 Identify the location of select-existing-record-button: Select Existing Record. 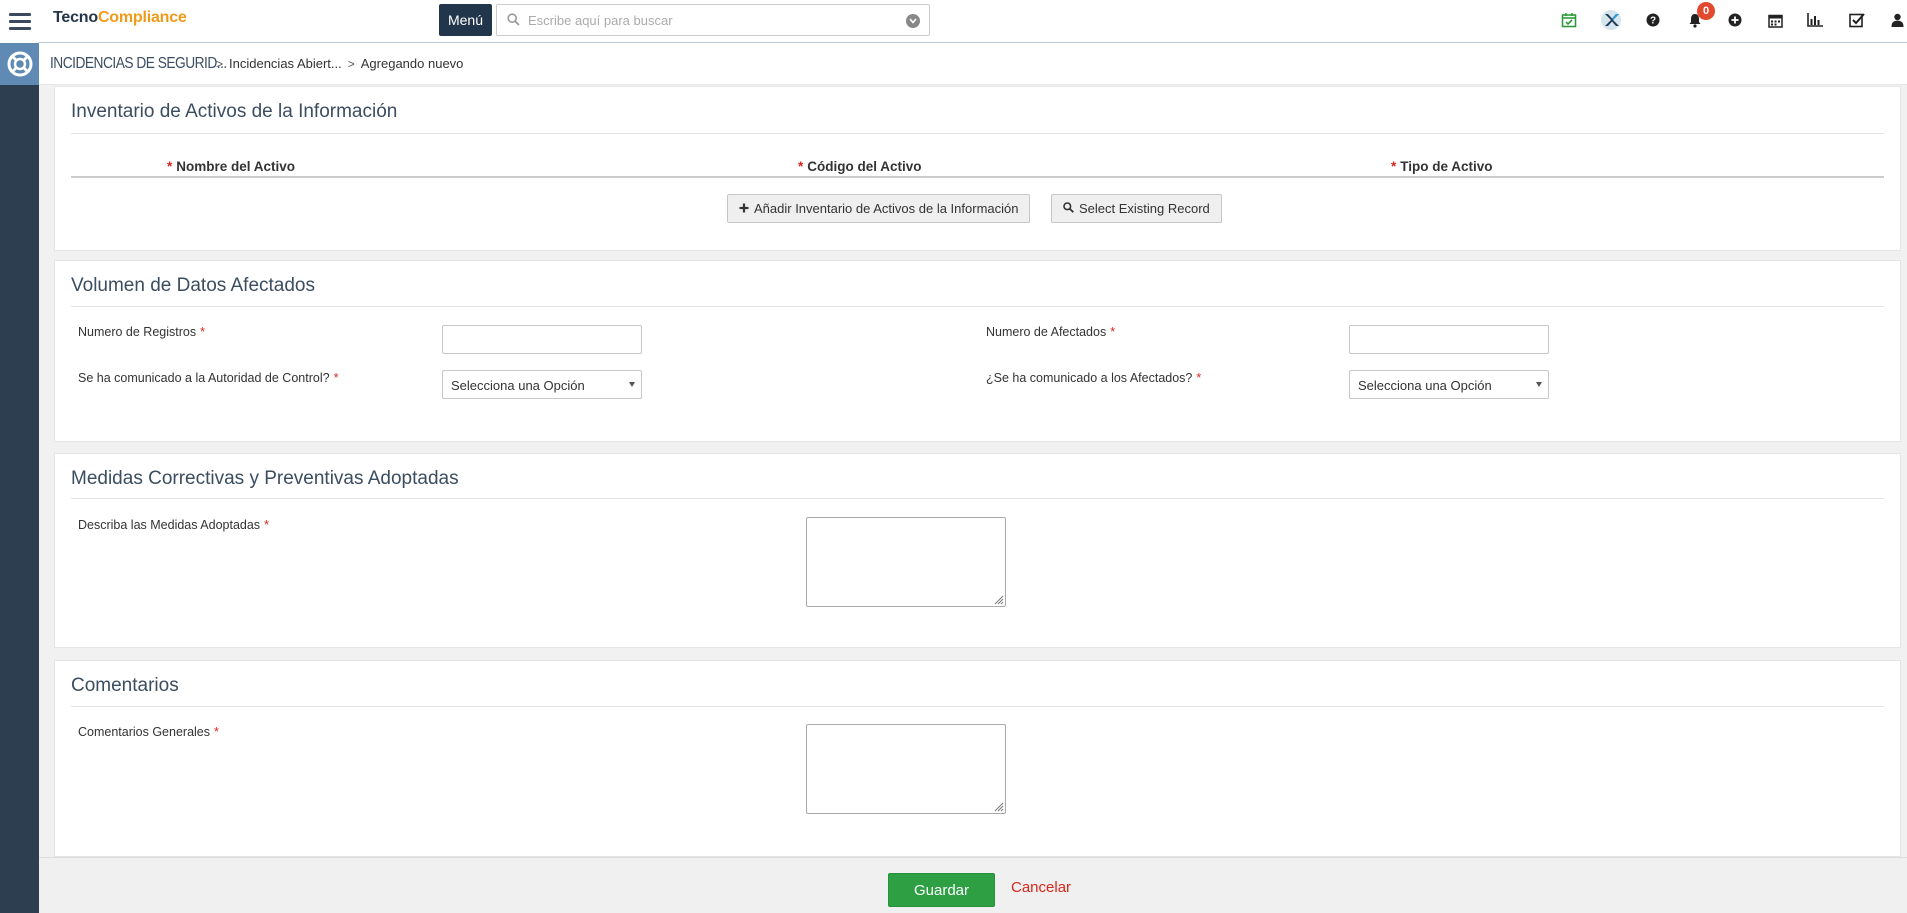
(1136, 208).